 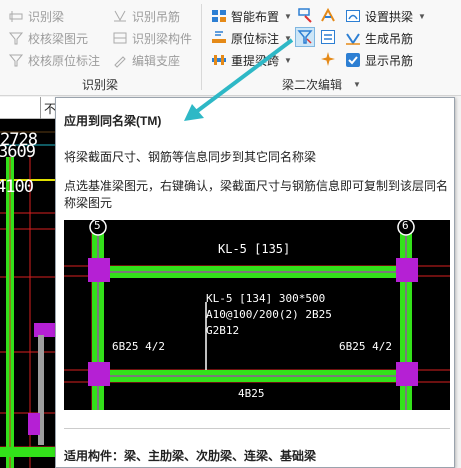 I want to click on canvas-tabstrip: 不, so click(x=28, y=108).